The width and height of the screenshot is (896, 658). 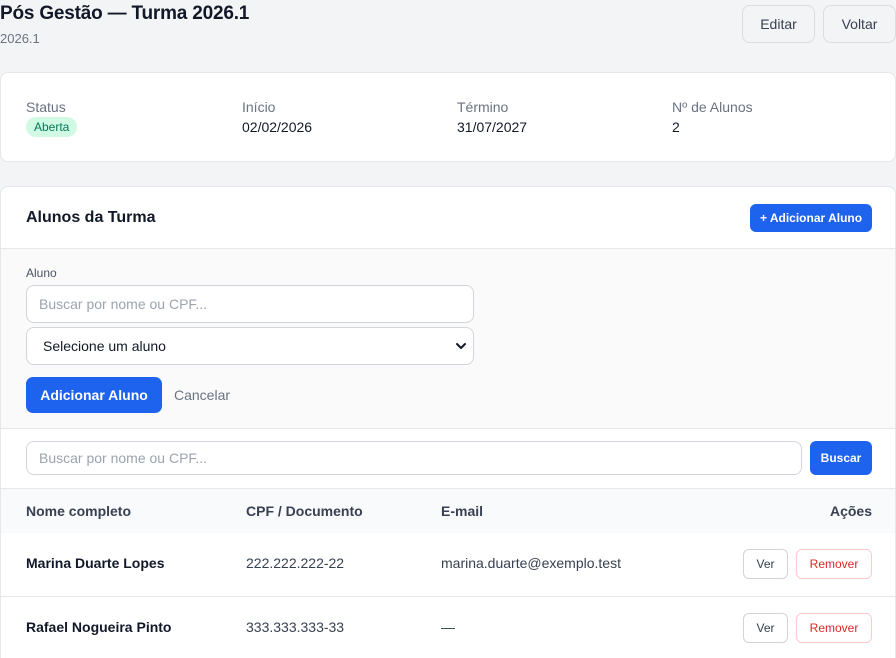 I want to click on student-select: Selecione um aluno, so click(x=250, y=346).